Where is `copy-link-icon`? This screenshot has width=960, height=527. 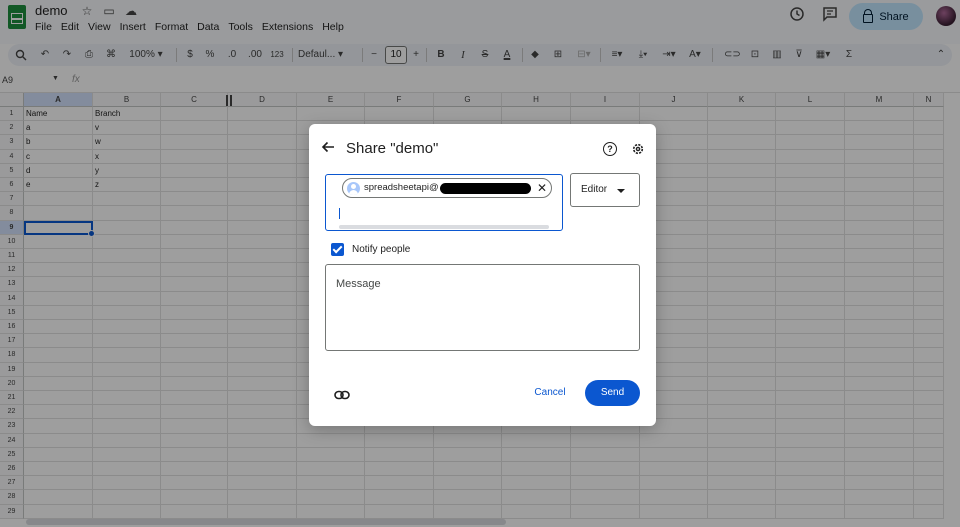
copy-link-icon is located at coordinates (342, 393).